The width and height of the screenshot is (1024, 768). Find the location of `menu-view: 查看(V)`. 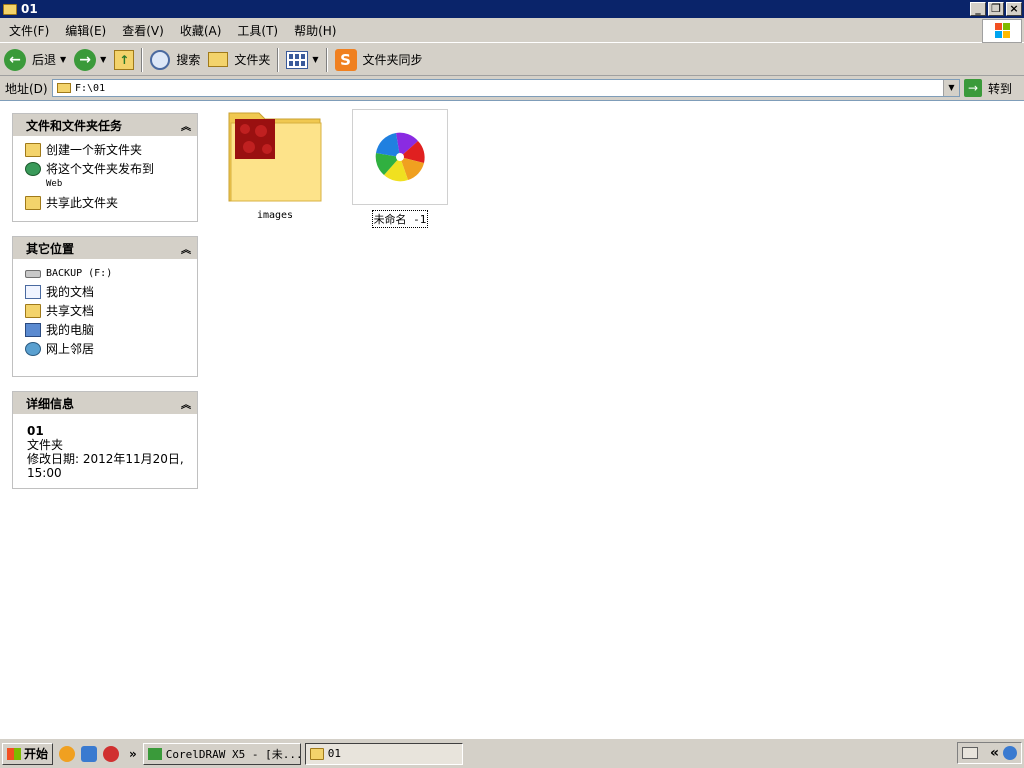

menu-view: 查看(V) is located at coordinates (143, 31).